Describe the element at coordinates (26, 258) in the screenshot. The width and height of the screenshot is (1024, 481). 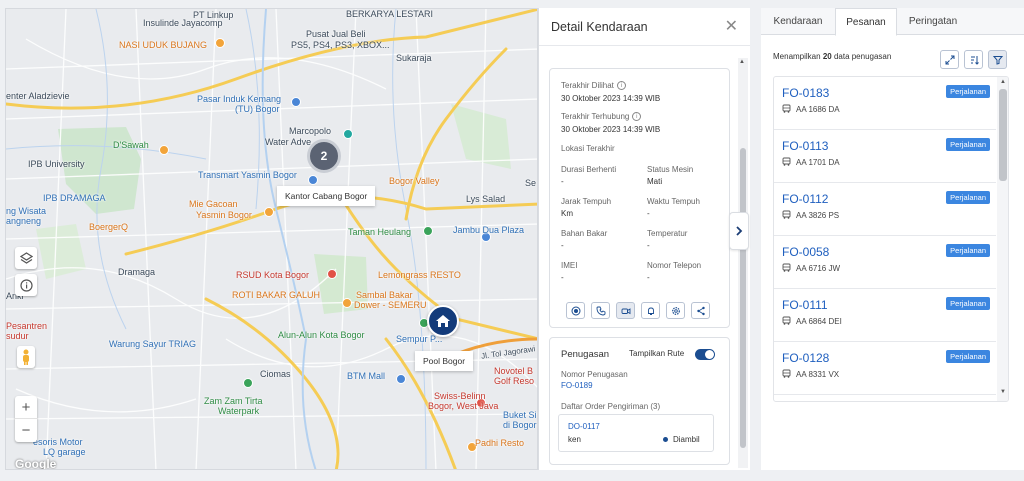
I see `map-layers-button` at that location.